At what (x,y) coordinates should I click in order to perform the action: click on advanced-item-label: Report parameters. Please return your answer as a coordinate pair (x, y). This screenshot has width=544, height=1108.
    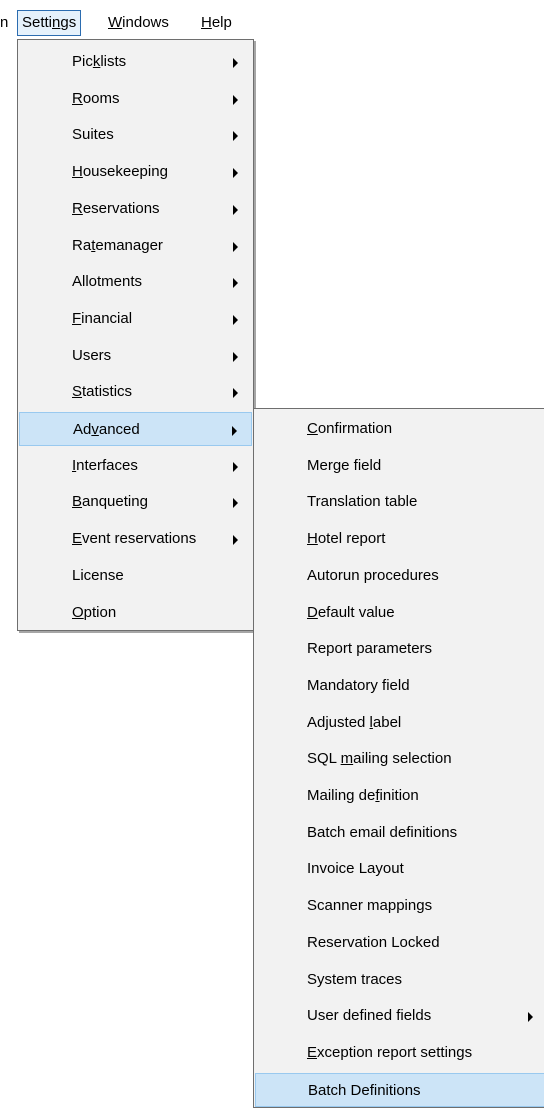
    Looking at the image, I should click on (370, 649).